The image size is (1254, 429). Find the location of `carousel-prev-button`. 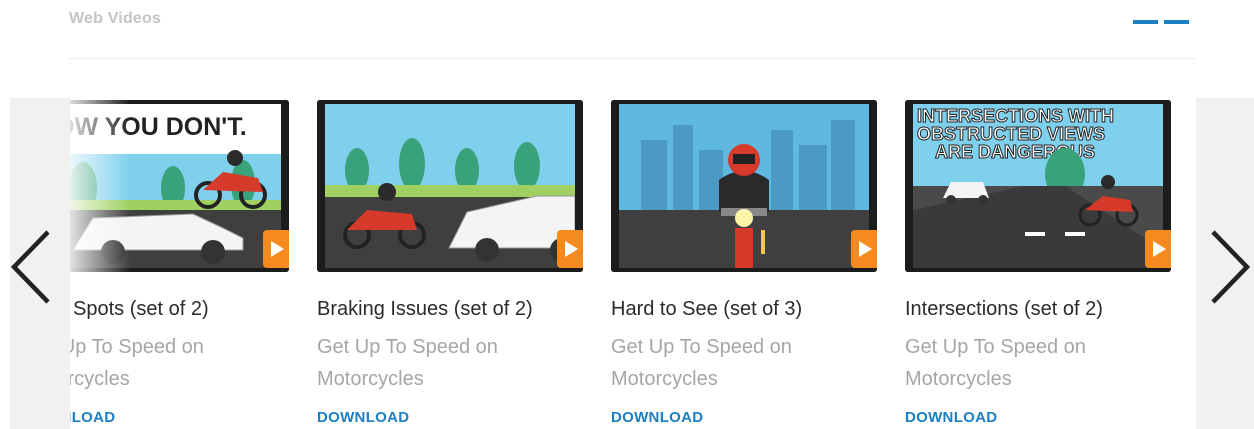

carousel-prev-button is located at coordinates (32, 267).